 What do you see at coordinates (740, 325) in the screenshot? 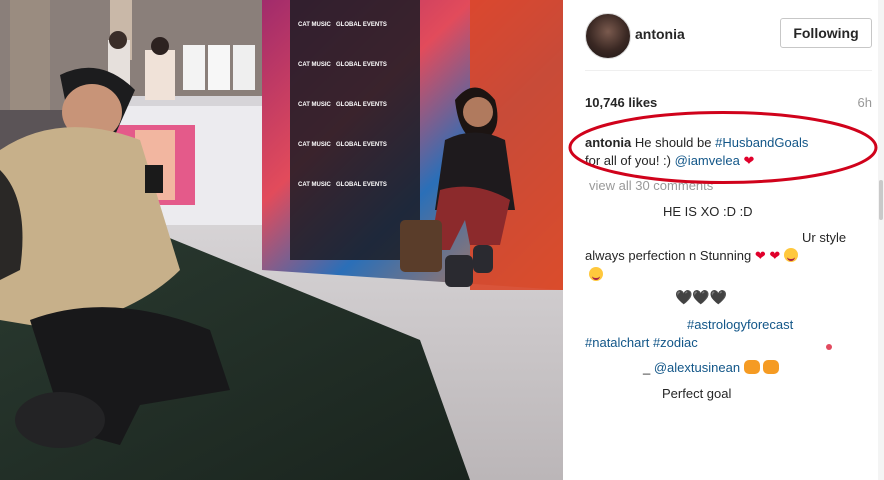
I see `hashtag-astrologyforecast: #astrologyforecast` at bounding box center [740, 325].